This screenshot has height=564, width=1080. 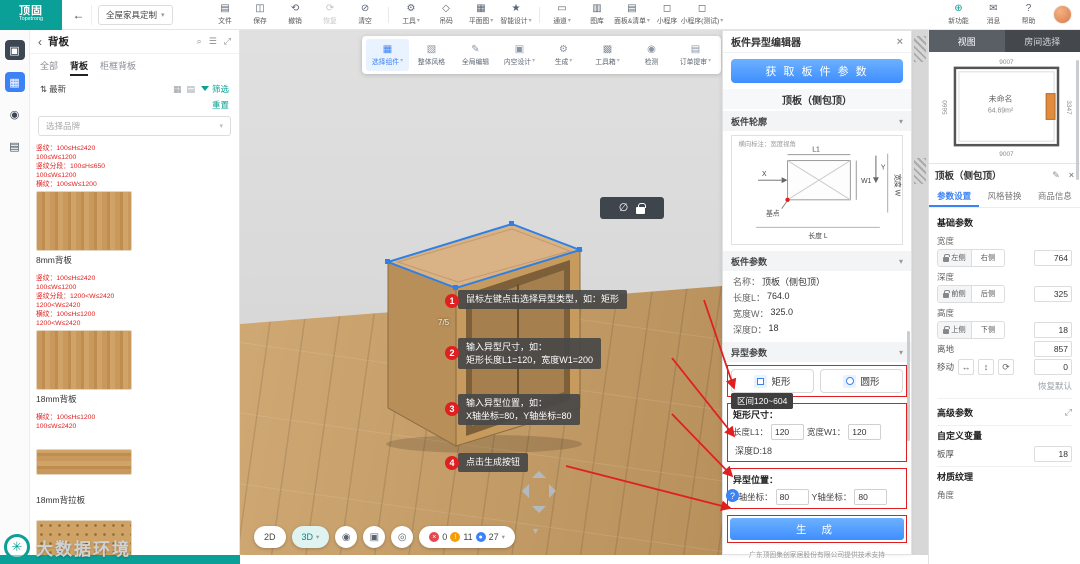 I want to click on list-view-icon: ▤, so click(x=190, y=89).